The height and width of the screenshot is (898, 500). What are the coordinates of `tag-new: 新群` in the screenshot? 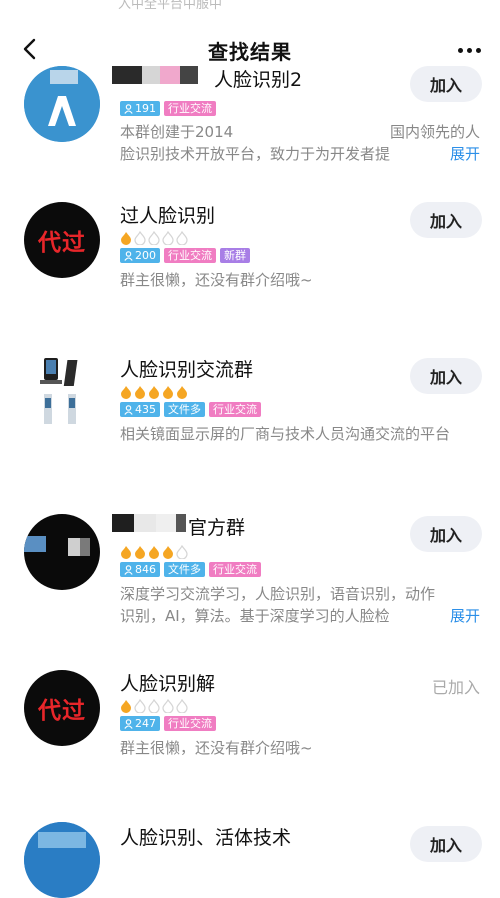 It's located at (235, 255).